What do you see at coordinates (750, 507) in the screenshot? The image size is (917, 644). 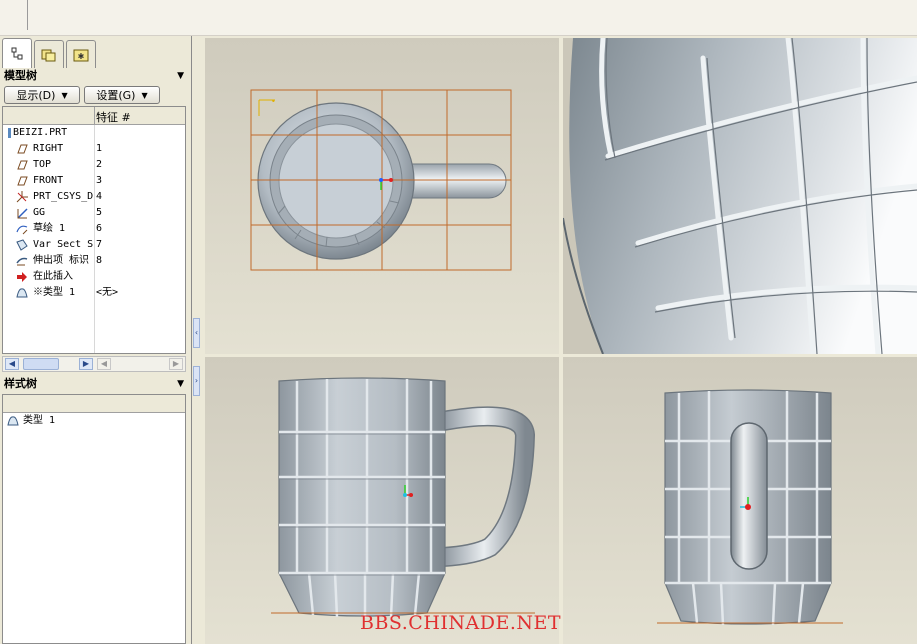 I see `mug-side-view-graphic` at bounding box center [750, 507].